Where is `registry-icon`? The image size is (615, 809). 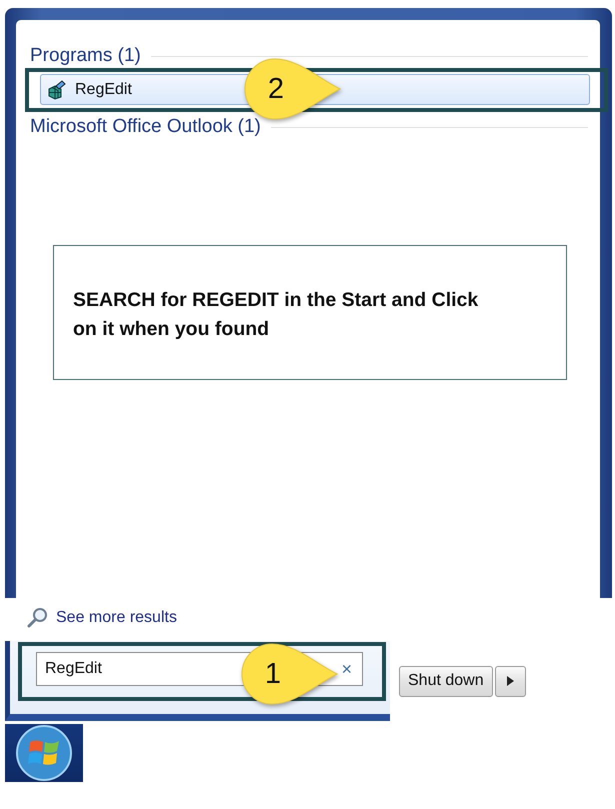
registry-icon is located at coordinates (57, 90).